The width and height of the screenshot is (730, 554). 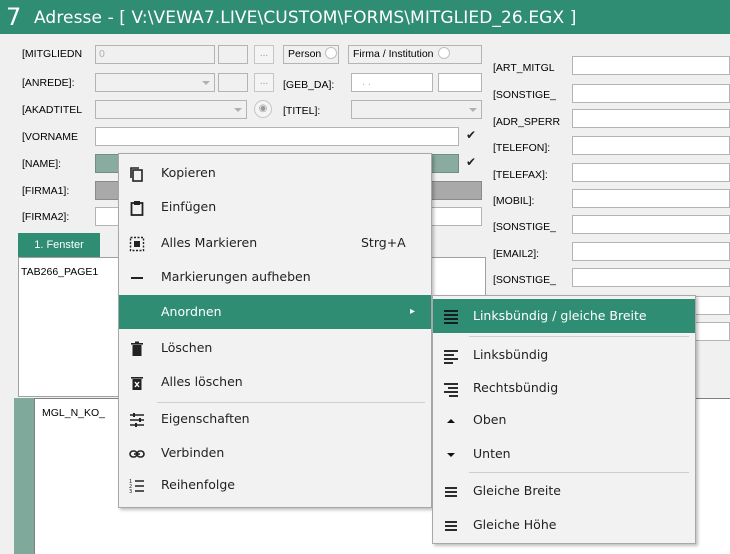 I want to click on firma-label: Firma / Institution, so click(x=393, y=54).